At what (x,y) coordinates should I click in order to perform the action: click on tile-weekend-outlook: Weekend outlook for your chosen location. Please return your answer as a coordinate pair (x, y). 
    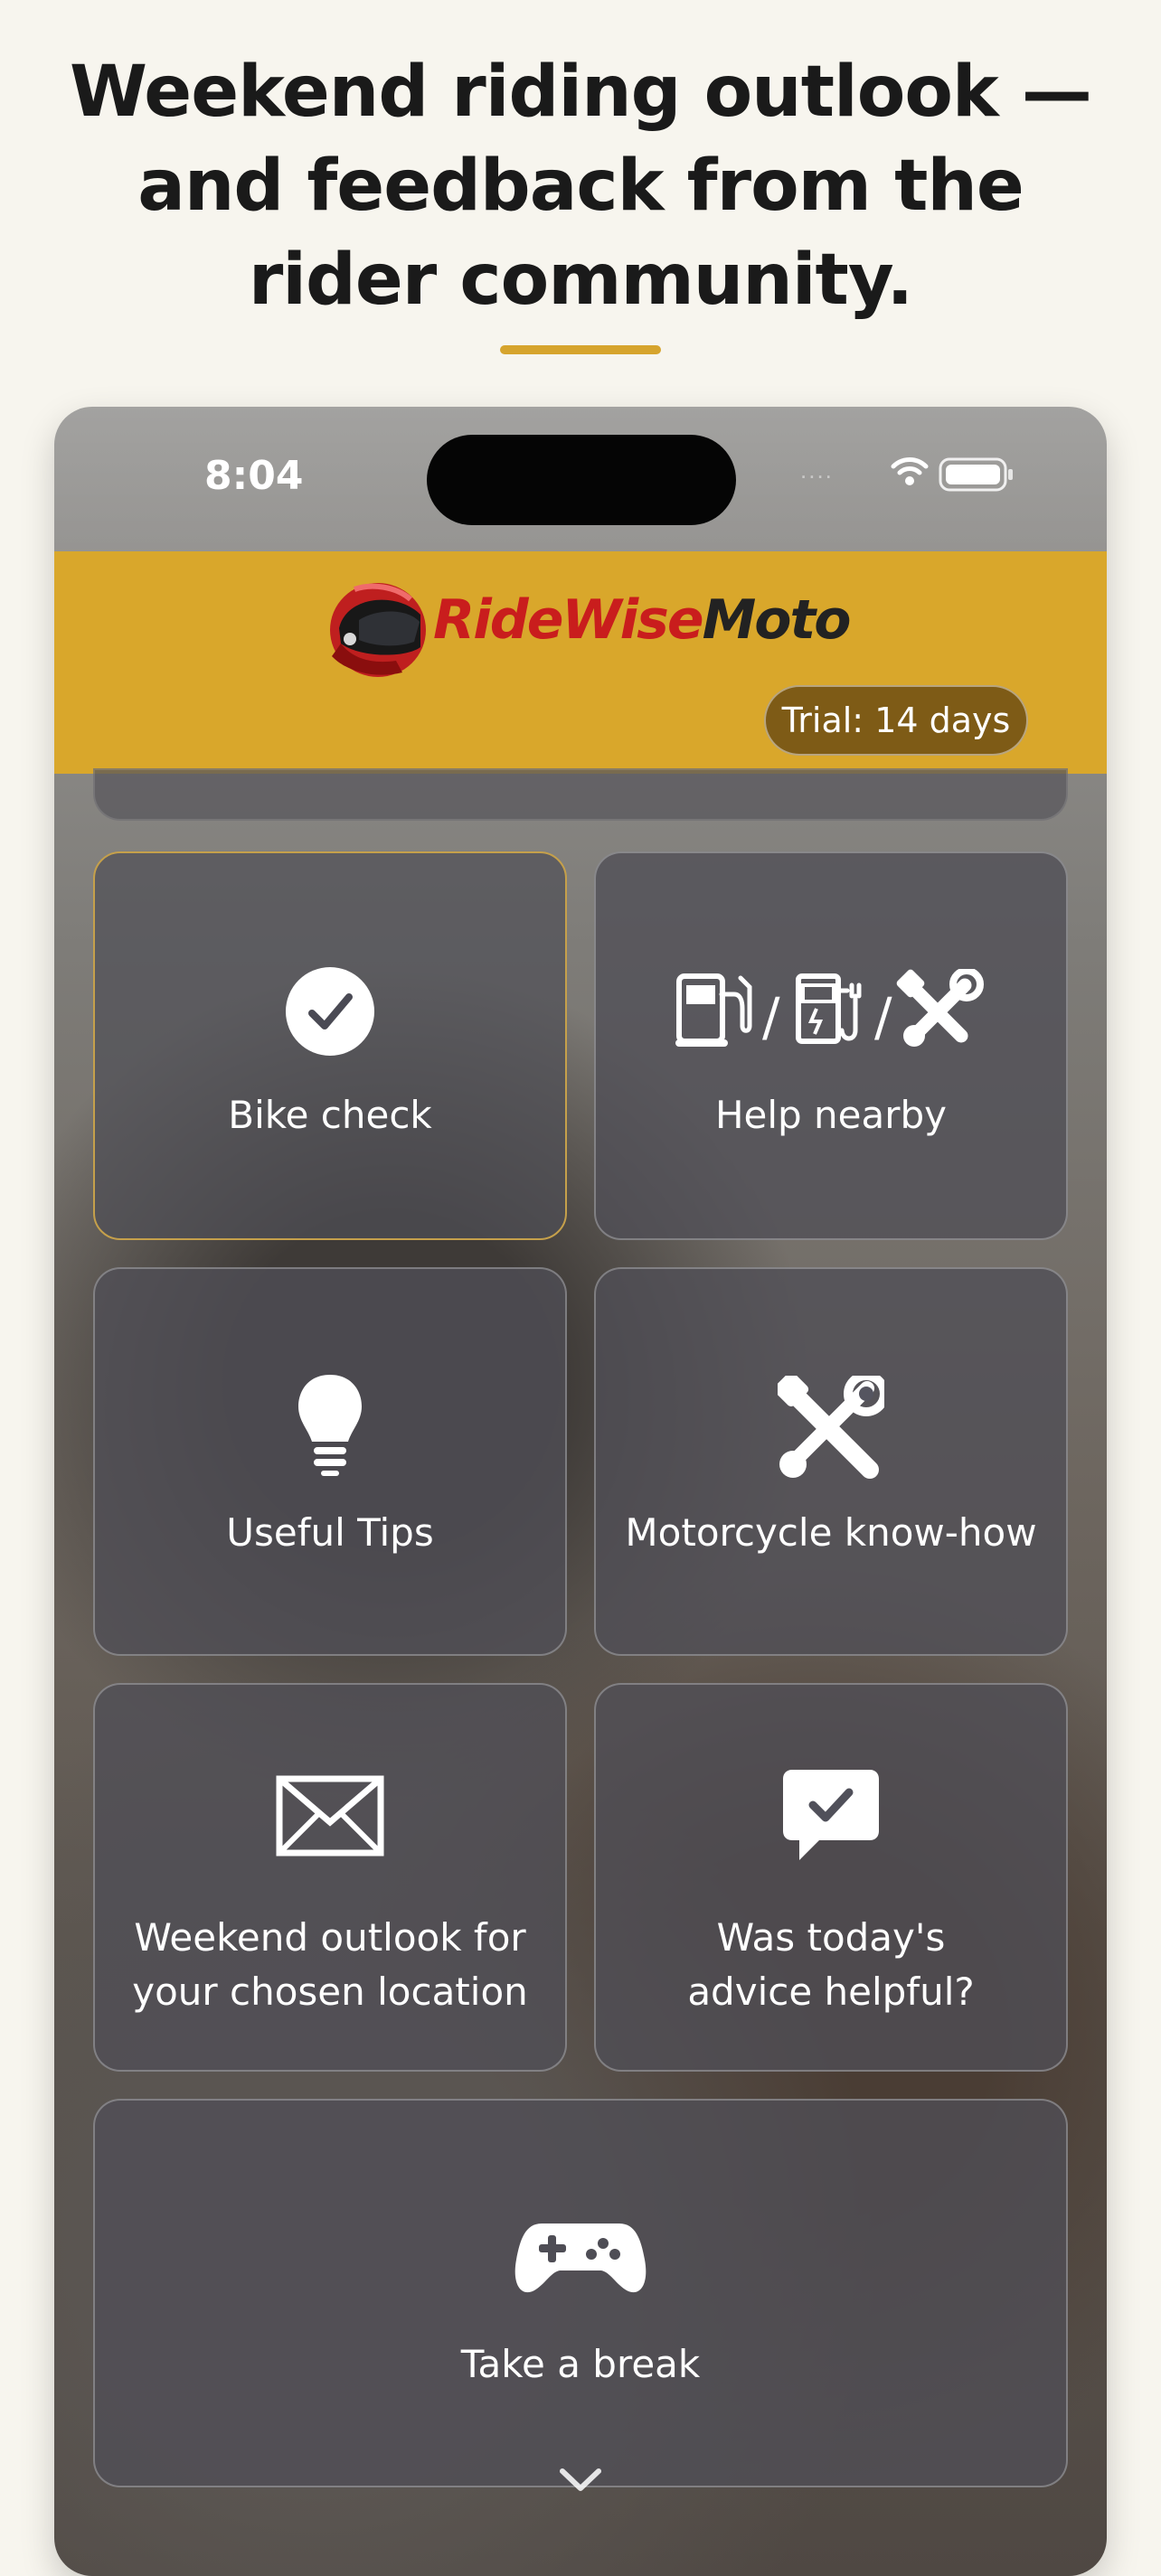
    Looking at the image, I should click on (330, 1877).